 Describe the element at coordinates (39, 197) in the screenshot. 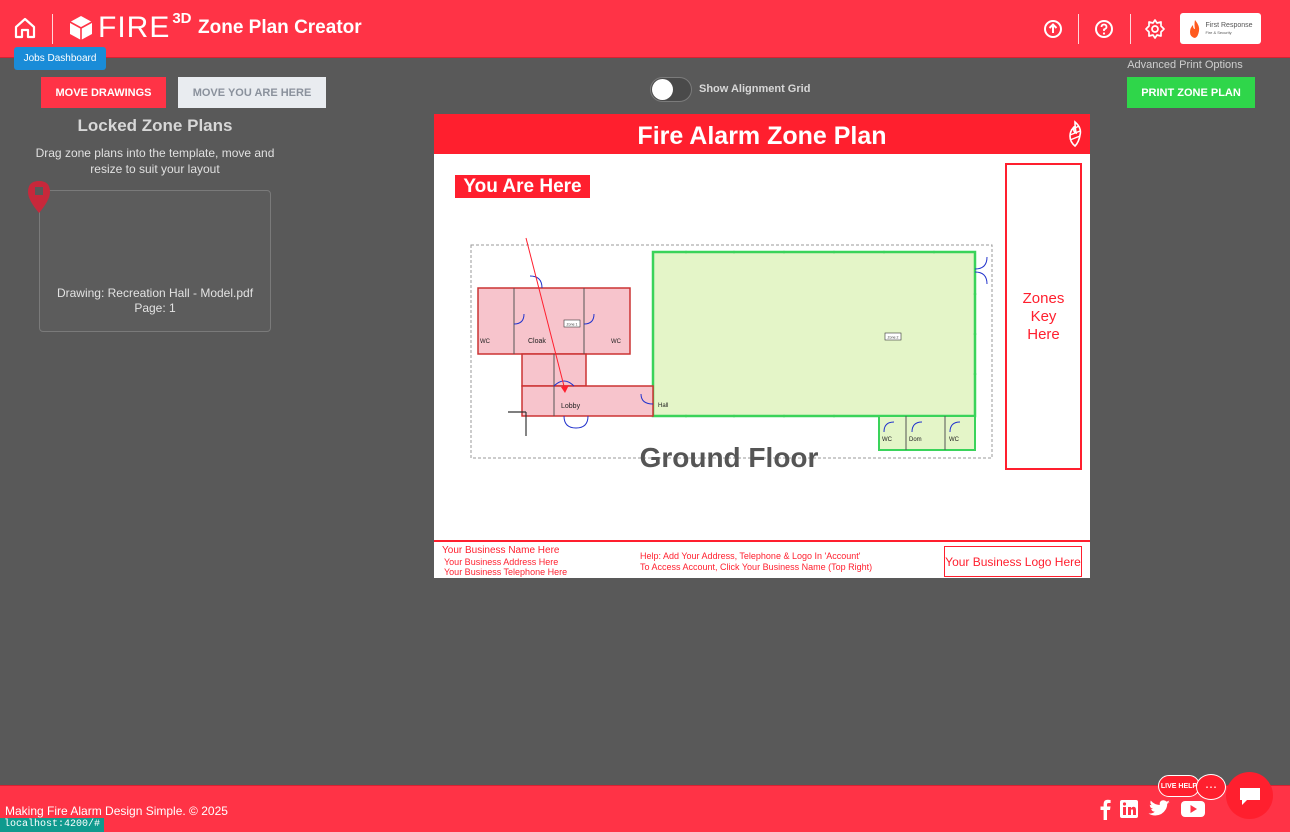

I see `location-pin-icon` at that location.